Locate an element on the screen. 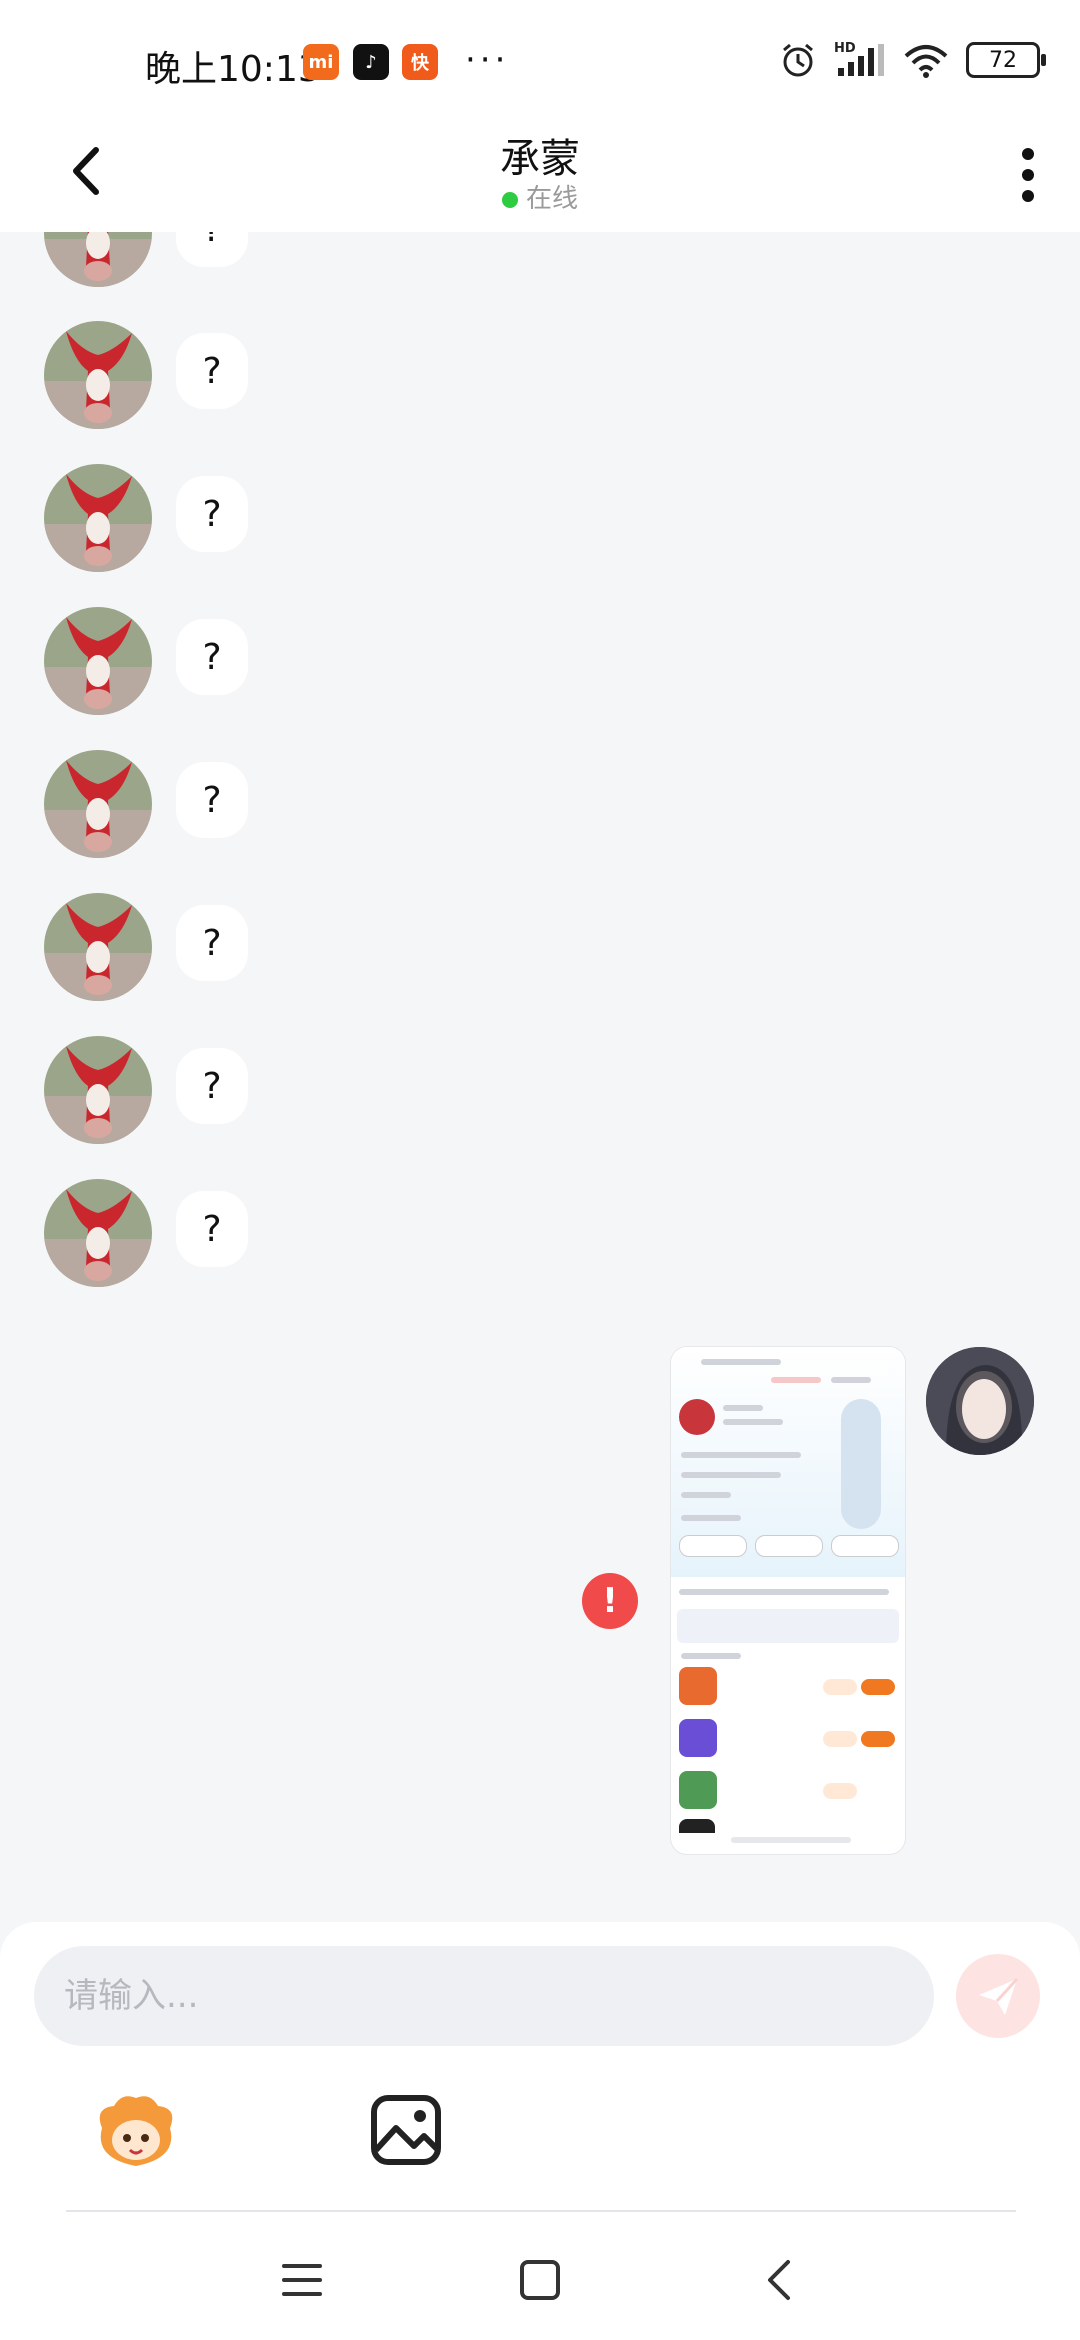 Image resolution: width=1080 pixels, height=2340 pixels. online-status: 在线 is located at coordinates (540, 196).